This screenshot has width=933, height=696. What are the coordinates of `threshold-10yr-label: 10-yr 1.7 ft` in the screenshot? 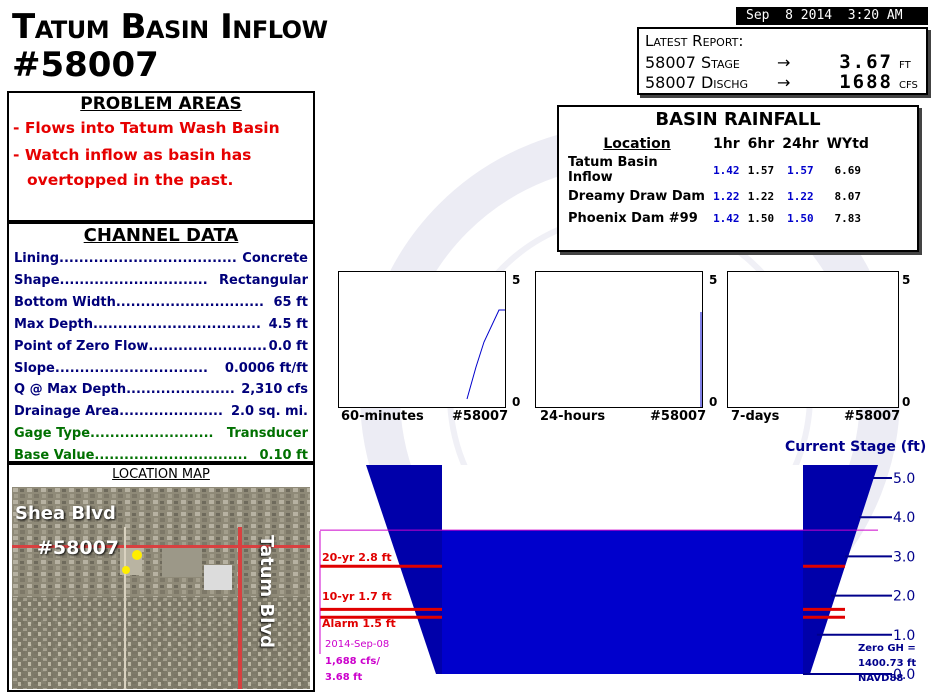 It's located at (357, 596).